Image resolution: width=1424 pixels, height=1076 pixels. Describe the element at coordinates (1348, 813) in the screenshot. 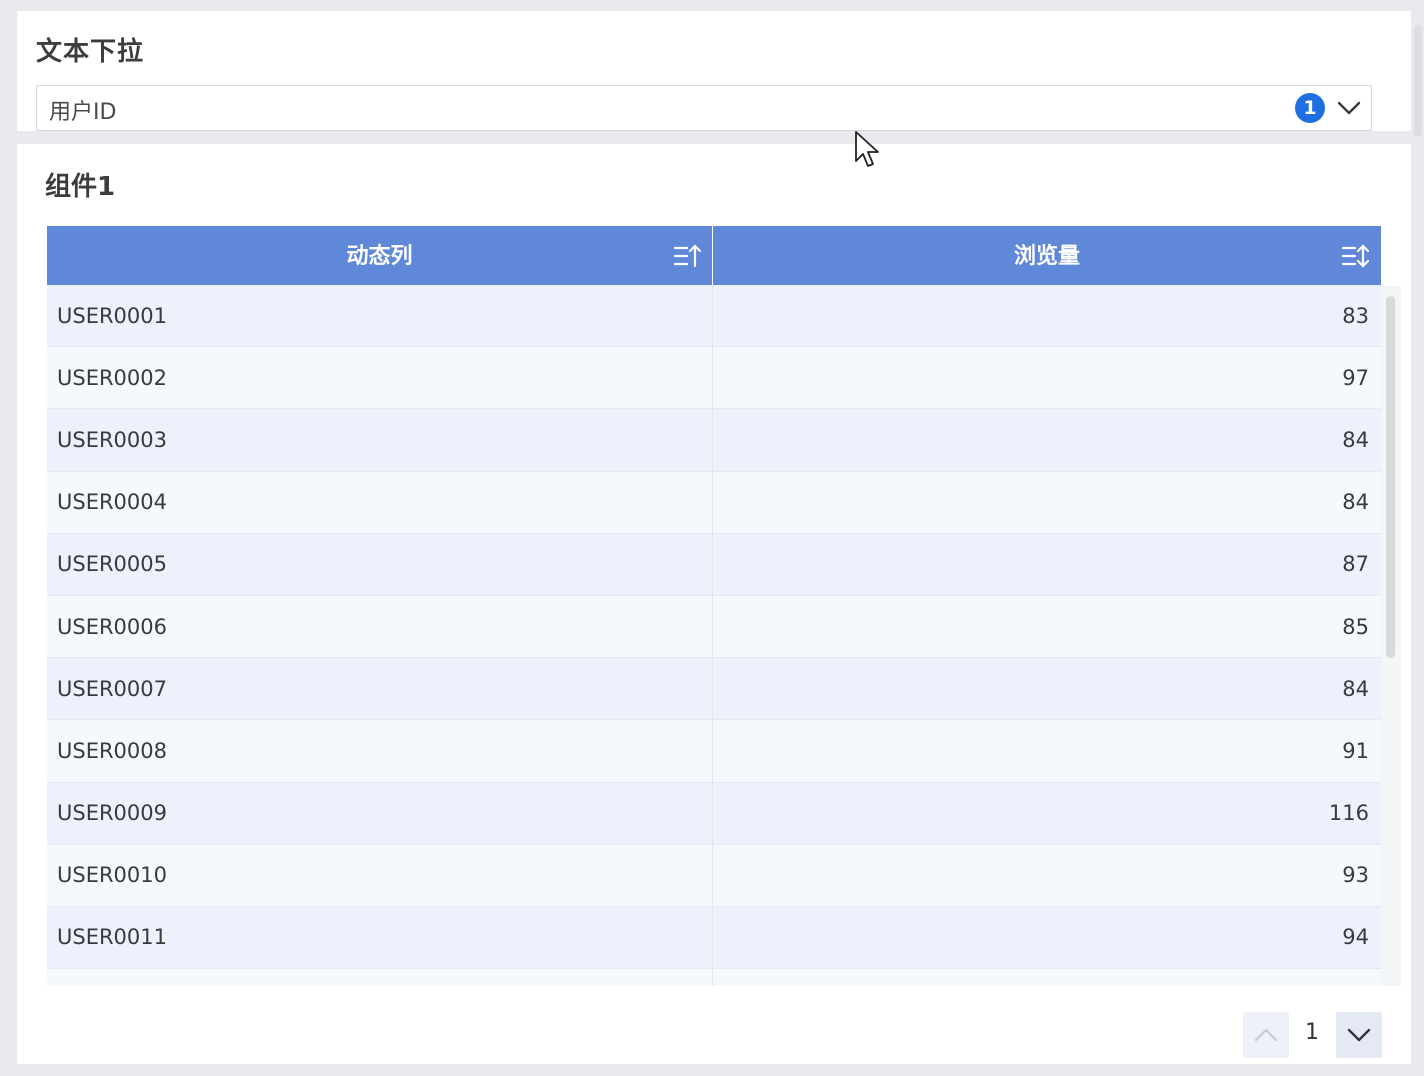

I see `views-cell: 116` at that location.